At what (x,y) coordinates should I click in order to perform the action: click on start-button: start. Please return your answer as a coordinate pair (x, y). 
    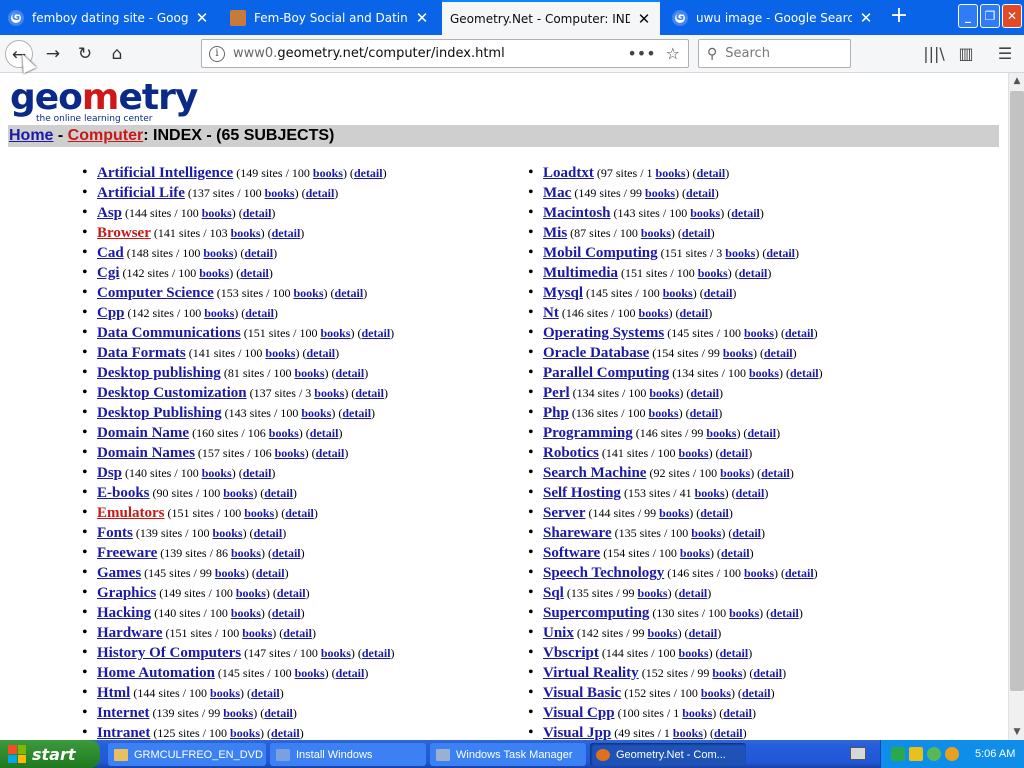
    Looking at the image, I should click on (50, 754).